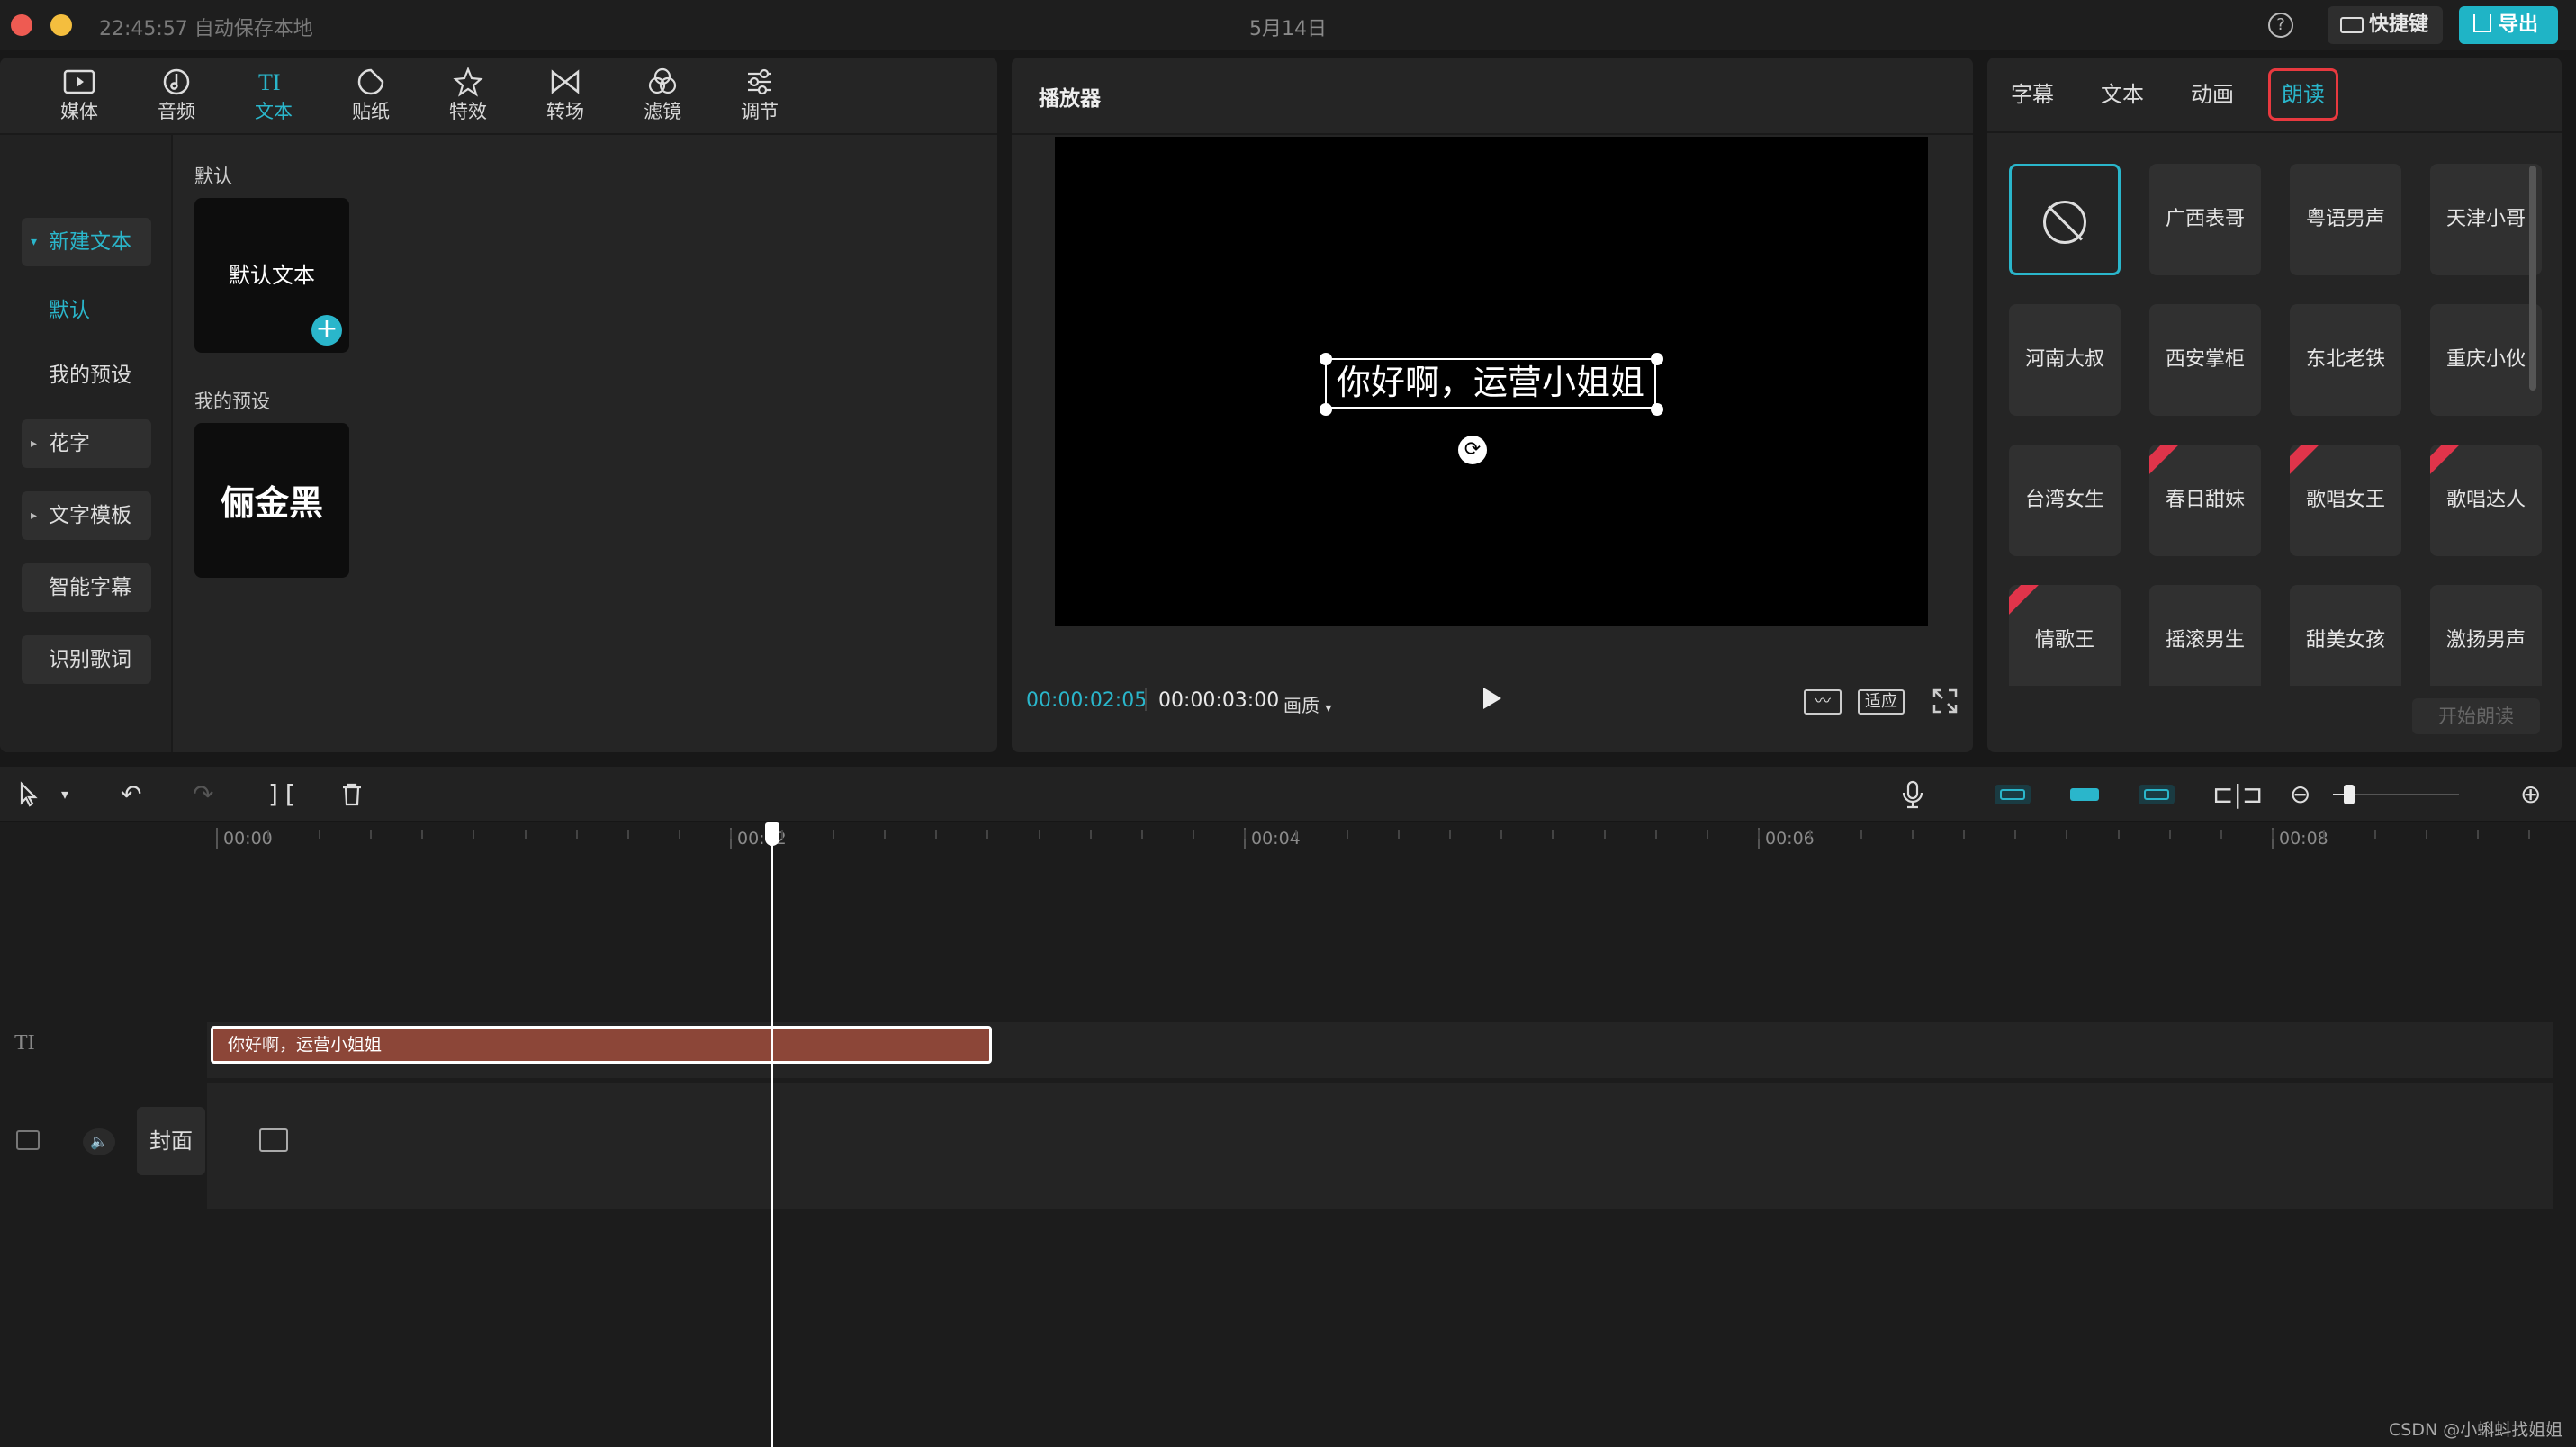  What do you see at coordinates (281, 795) in the screenshot?
I see `split-icon: ][` at bounding box center [281, 795].